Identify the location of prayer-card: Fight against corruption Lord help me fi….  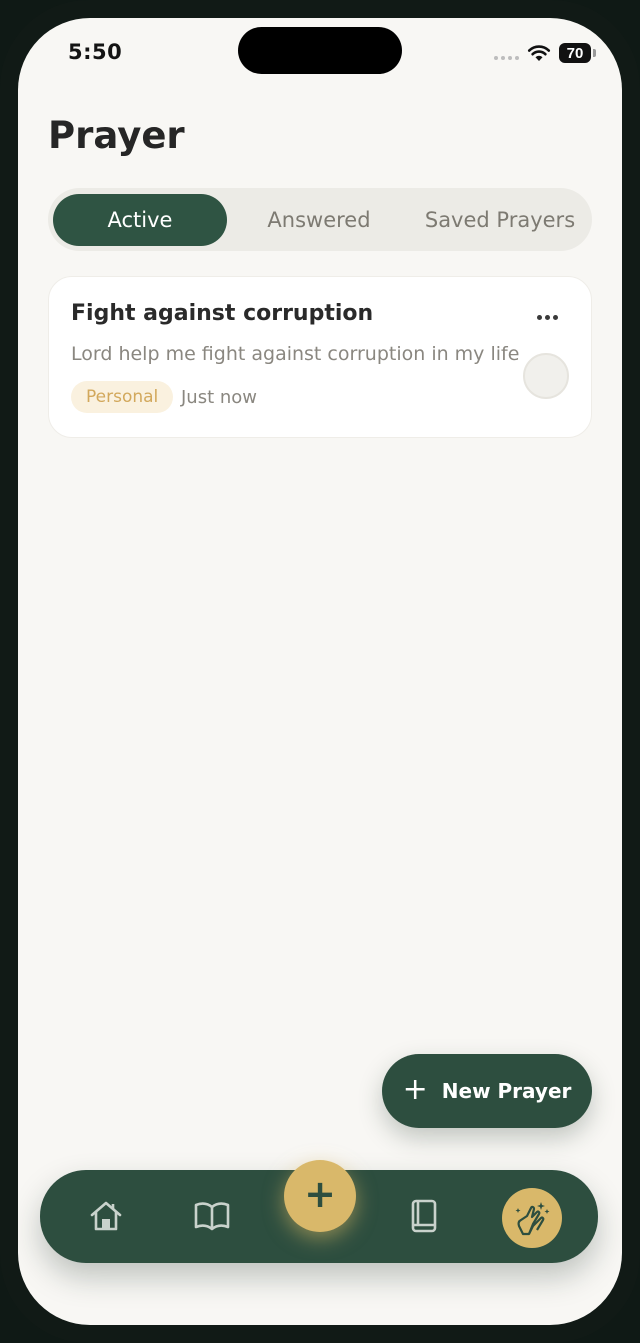
(320, 357).